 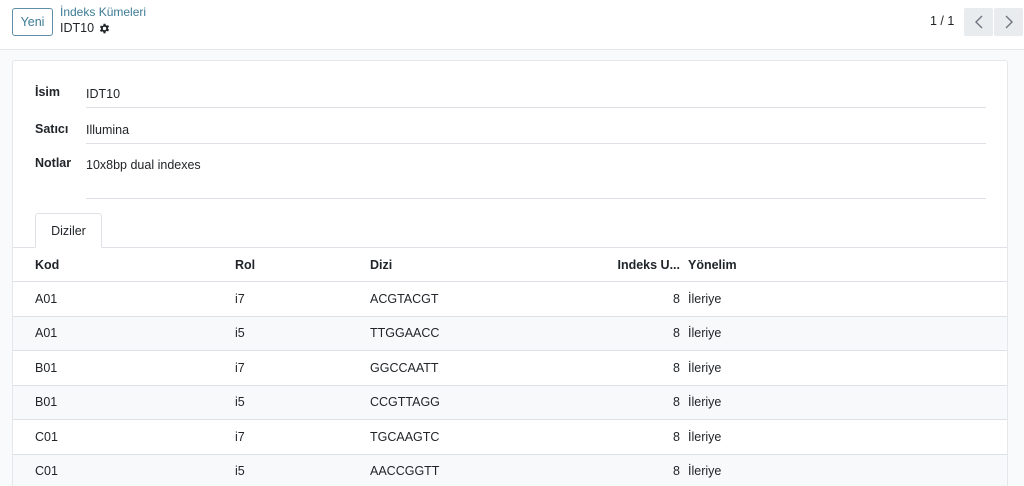 I want to click on chevron-left-icon, so click(x=978, y=22).